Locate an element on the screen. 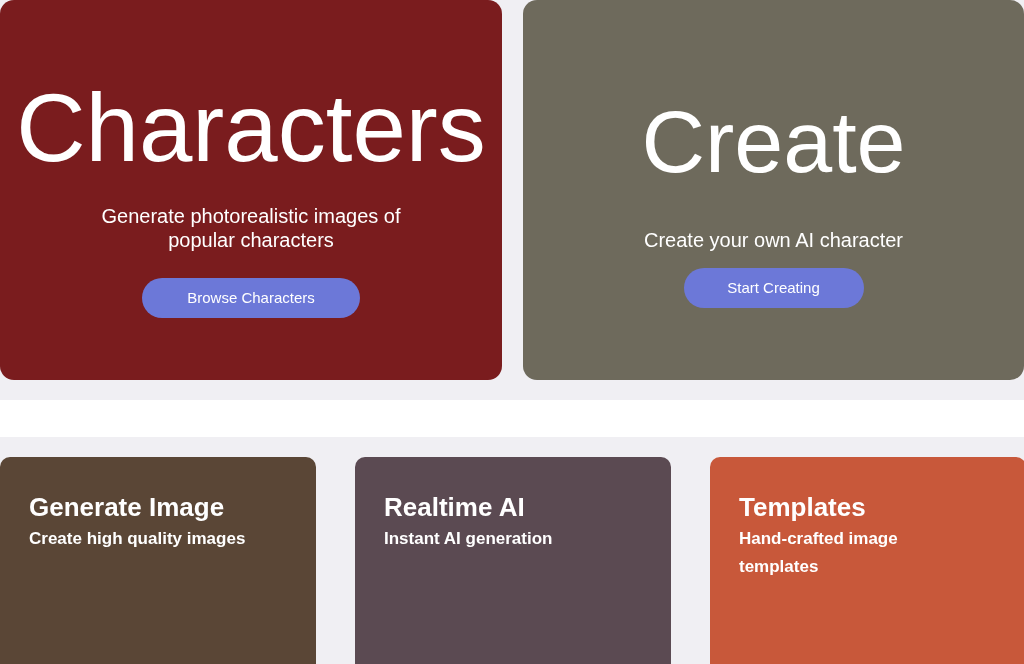  cta-button: Start Creating is located at coordinates (773, 288).